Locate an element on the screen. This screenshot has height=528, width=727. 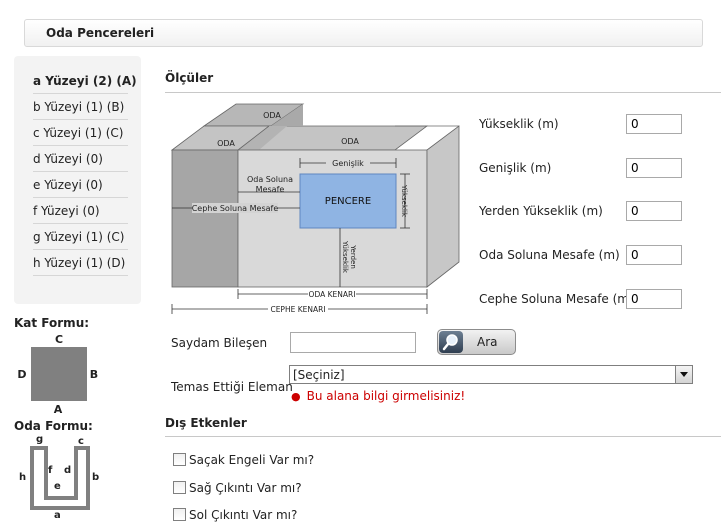
sacak-engeli-checkbox is located at coordinates (179, 459).